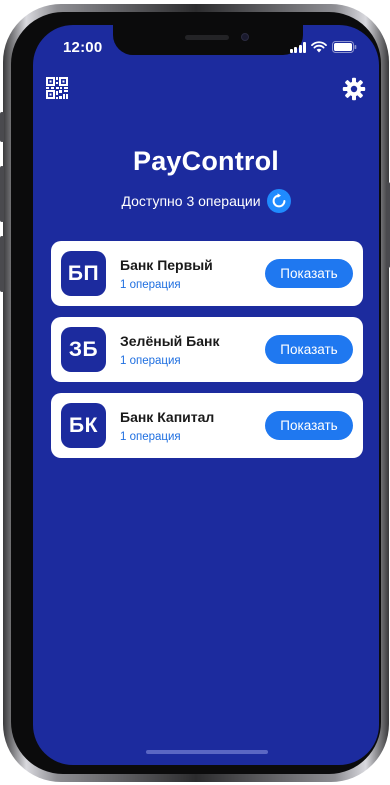  I want to click on gear-icon, so click(354, 89).